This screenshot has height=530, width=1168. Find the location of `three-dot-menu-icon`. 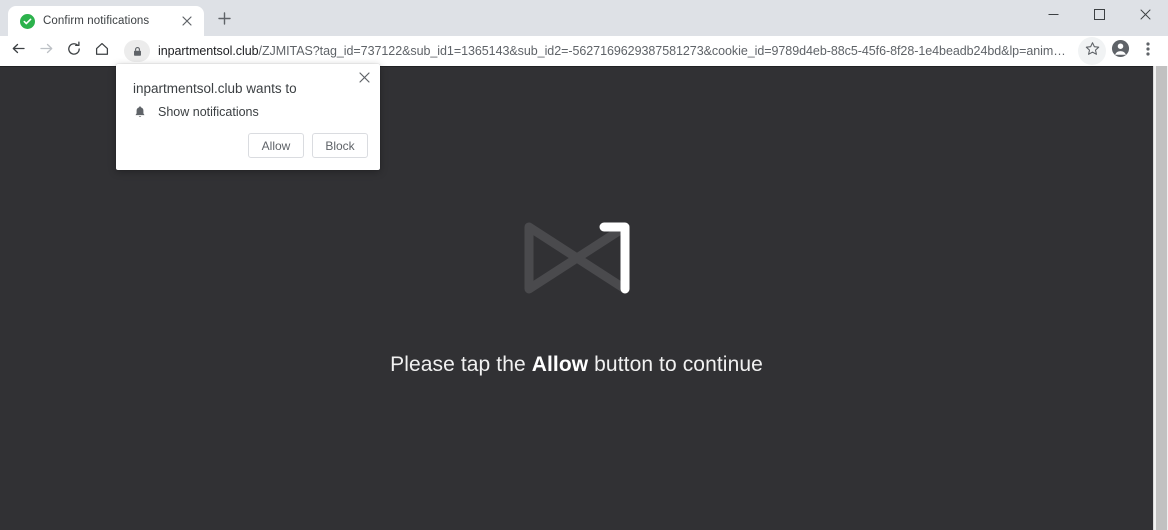

three-dot-menu-icon is located at coordinates (1148, 51).